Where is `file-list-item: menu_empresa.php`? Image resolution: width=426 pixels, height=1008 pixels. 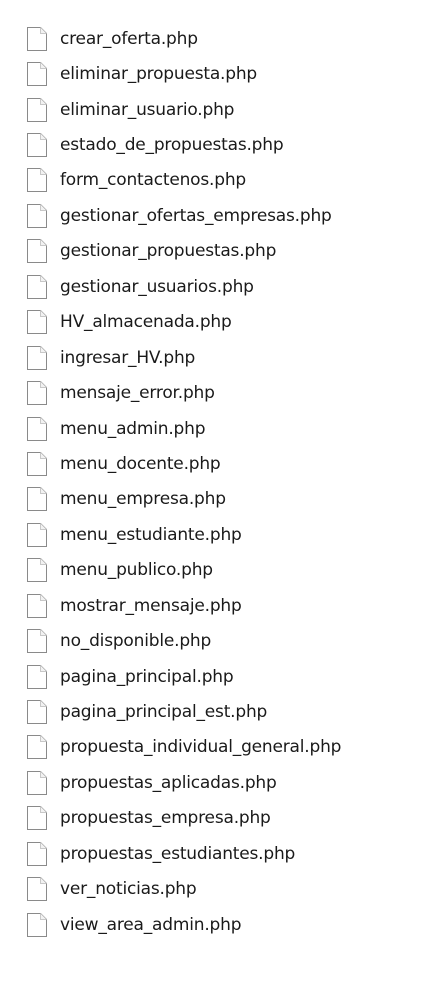
file-list-item: menu_empresa.php is located at coordinates (221, 499).